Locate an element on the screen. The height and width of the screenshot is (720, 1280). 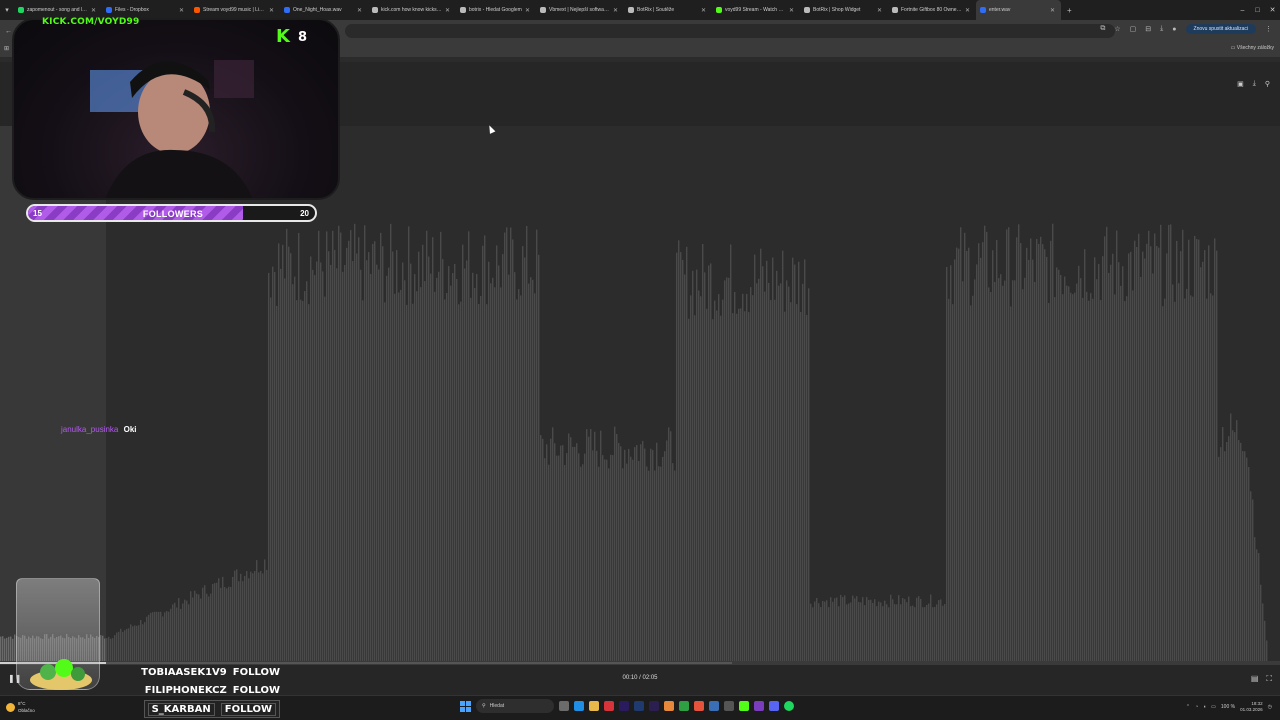
browser-tab: One_Night_Hoax.wav ✕ is located at coordinates (324, 10).